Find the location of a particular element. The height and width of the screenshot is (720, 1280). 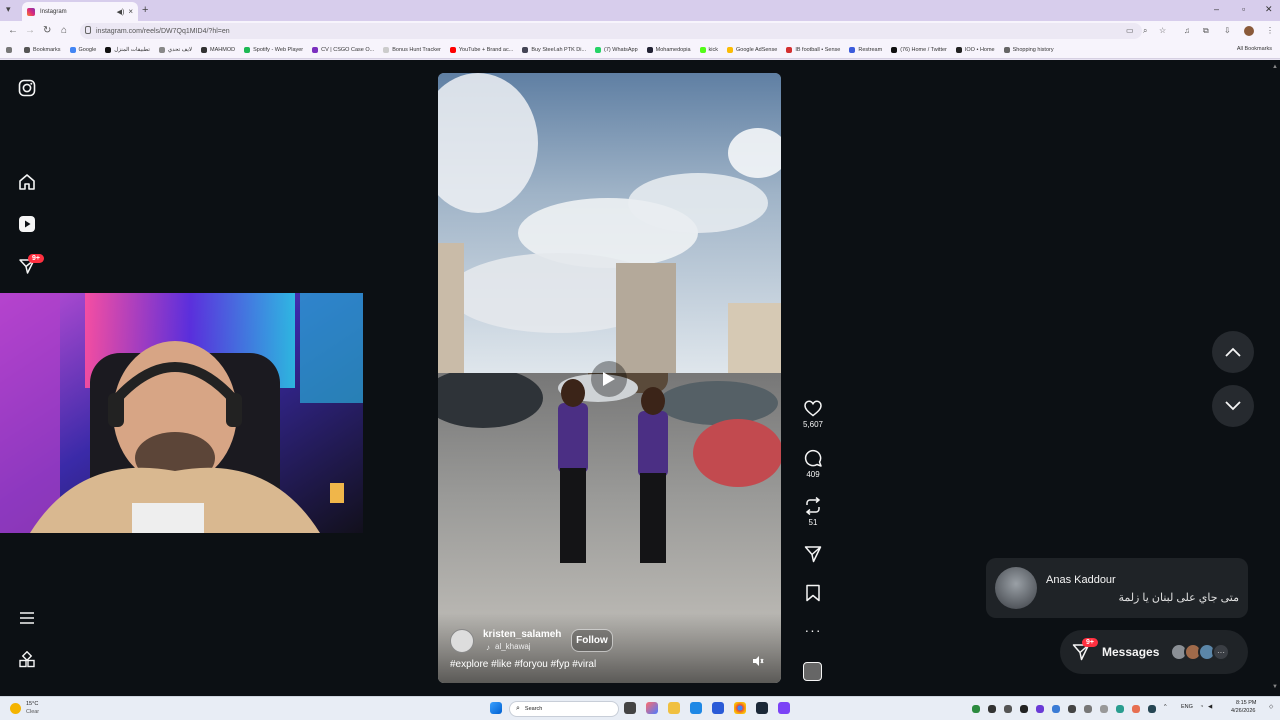

weather-icon is located at coordinates (15, 708).